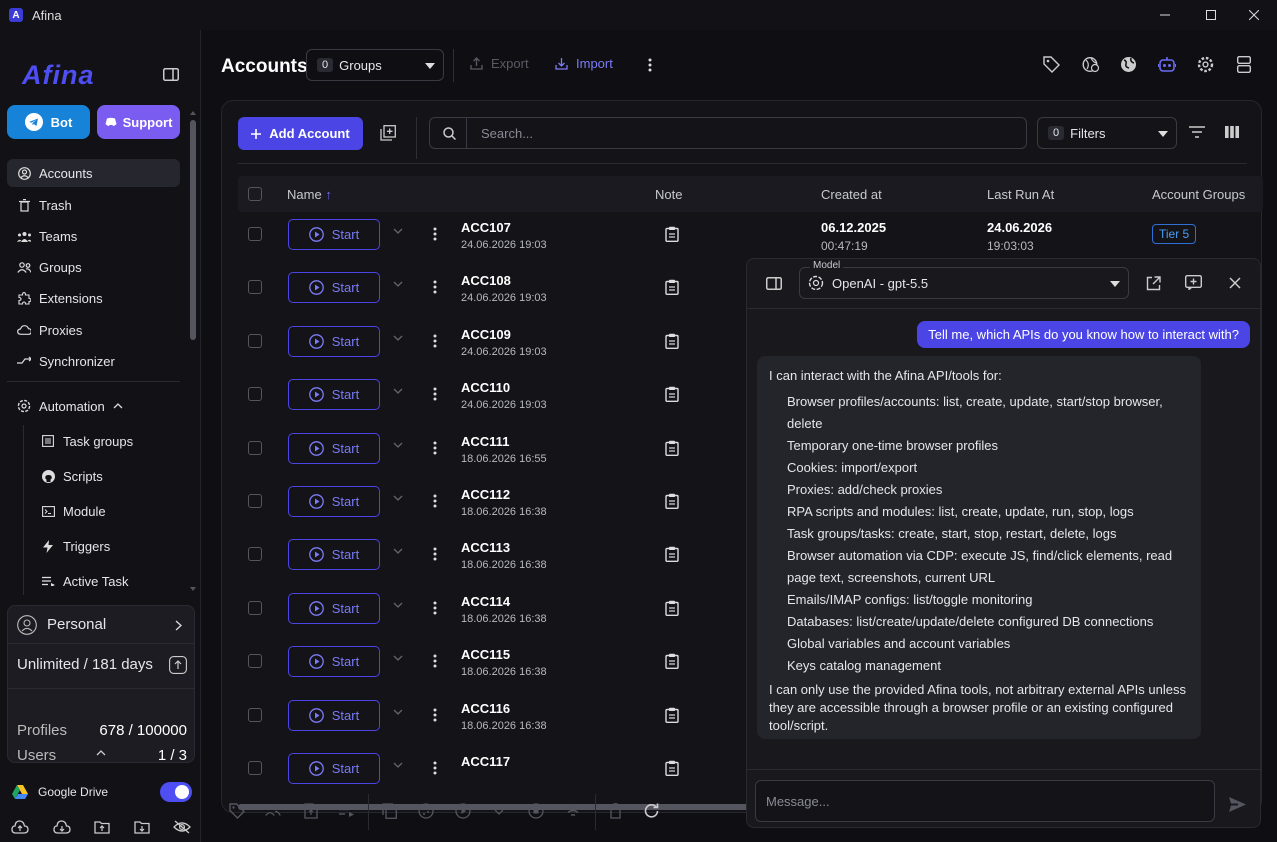 The image size is (1277, 842). What do you see at coordinates (141, 827) in the screenshot?
I see `folder-download-icon` at bounding box center [141, 827].